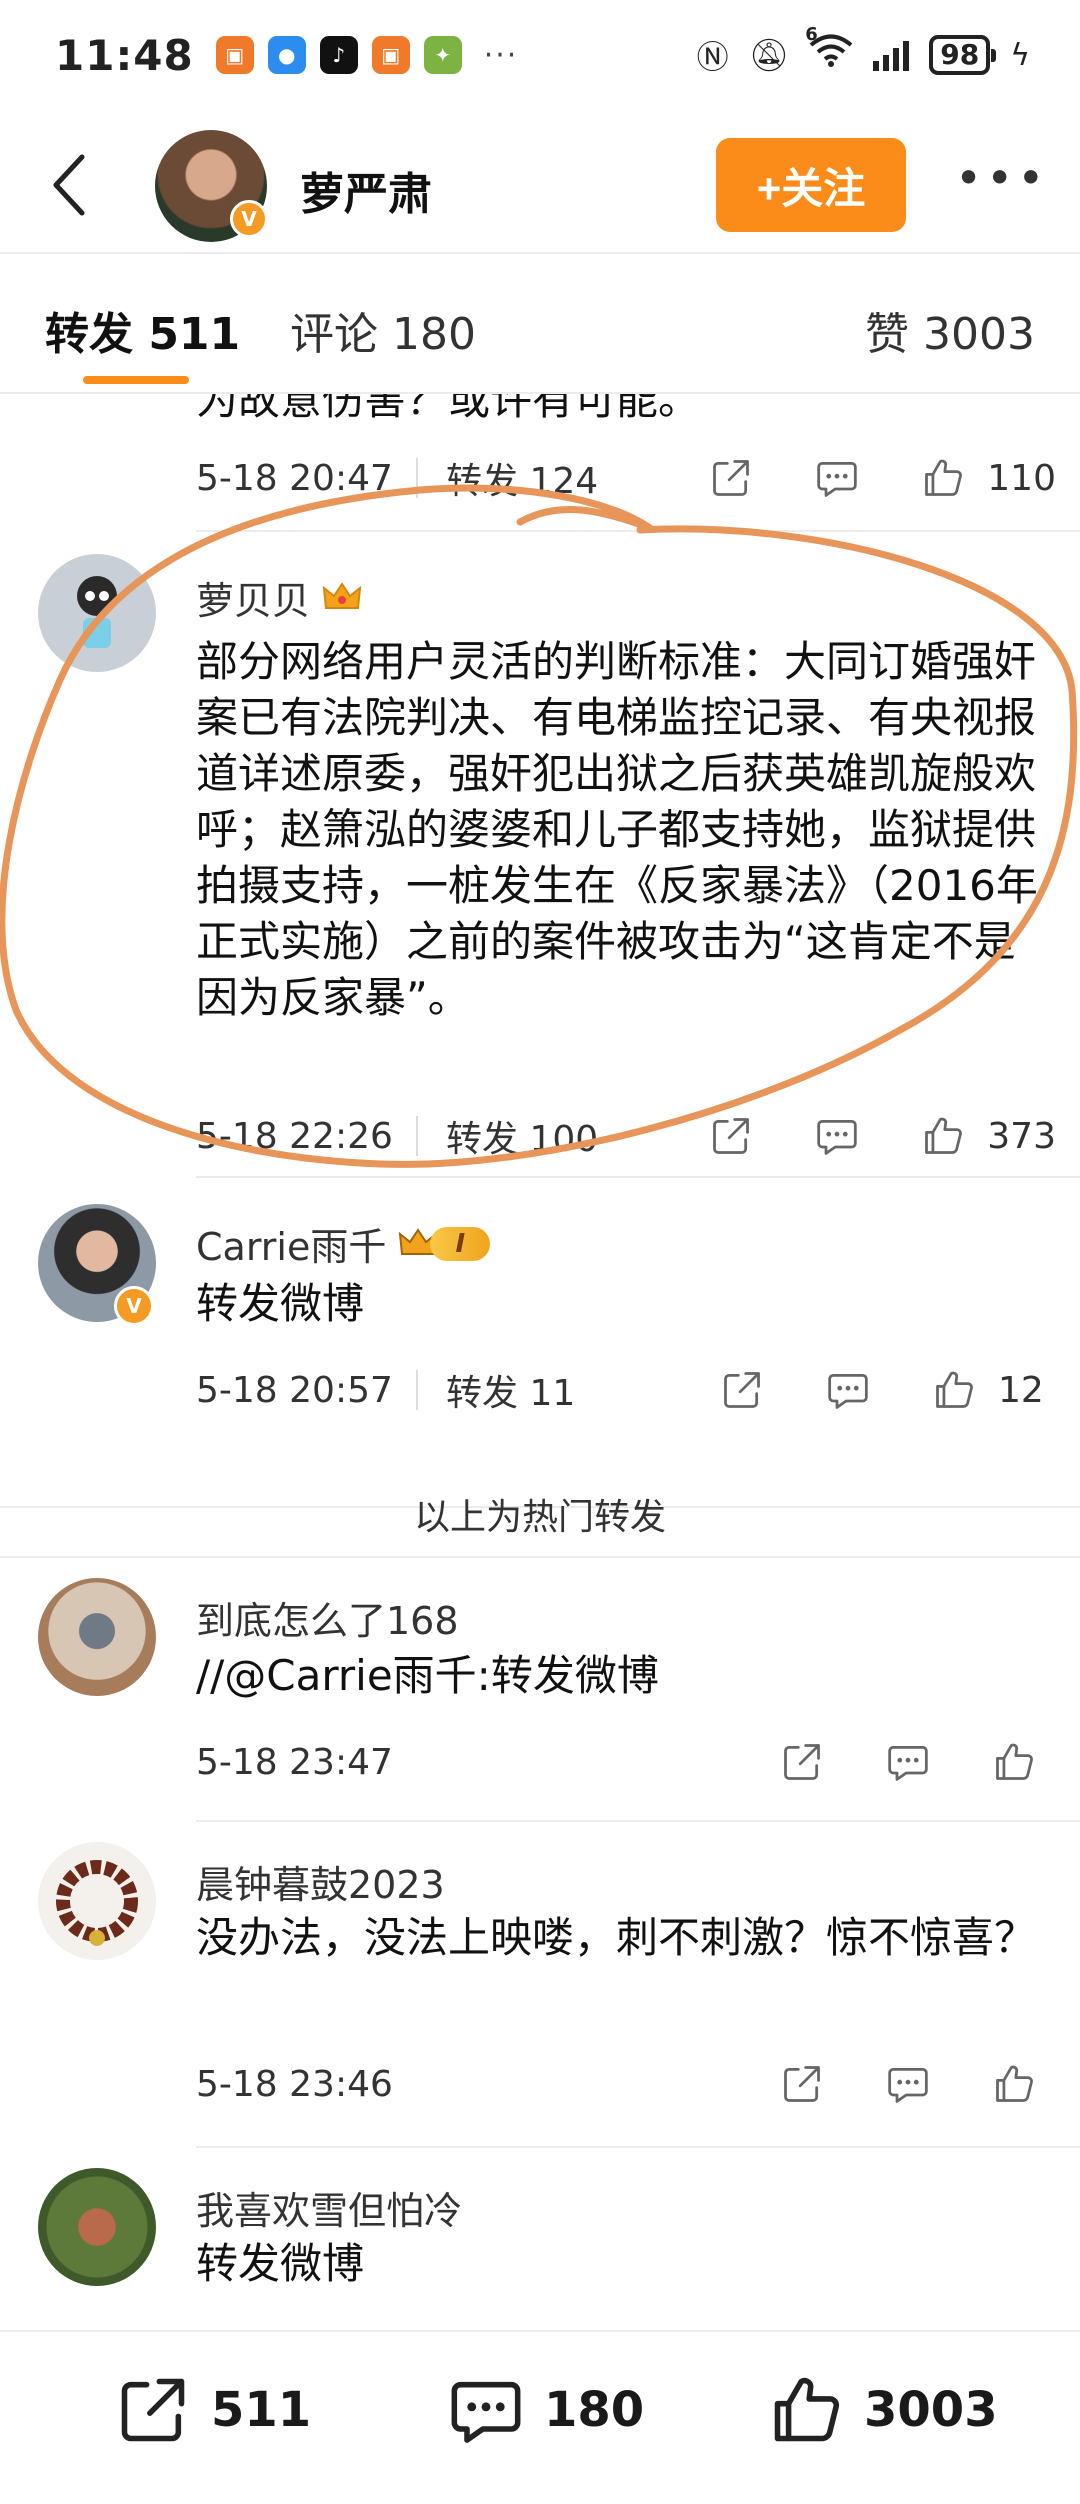 The width and height of the screenshot is (1080, 2504). What do you see at coordinates (294, 1762) in the screenshot?
I see `post-time: 5-18 23:47` at bounding box center [294, 1762].